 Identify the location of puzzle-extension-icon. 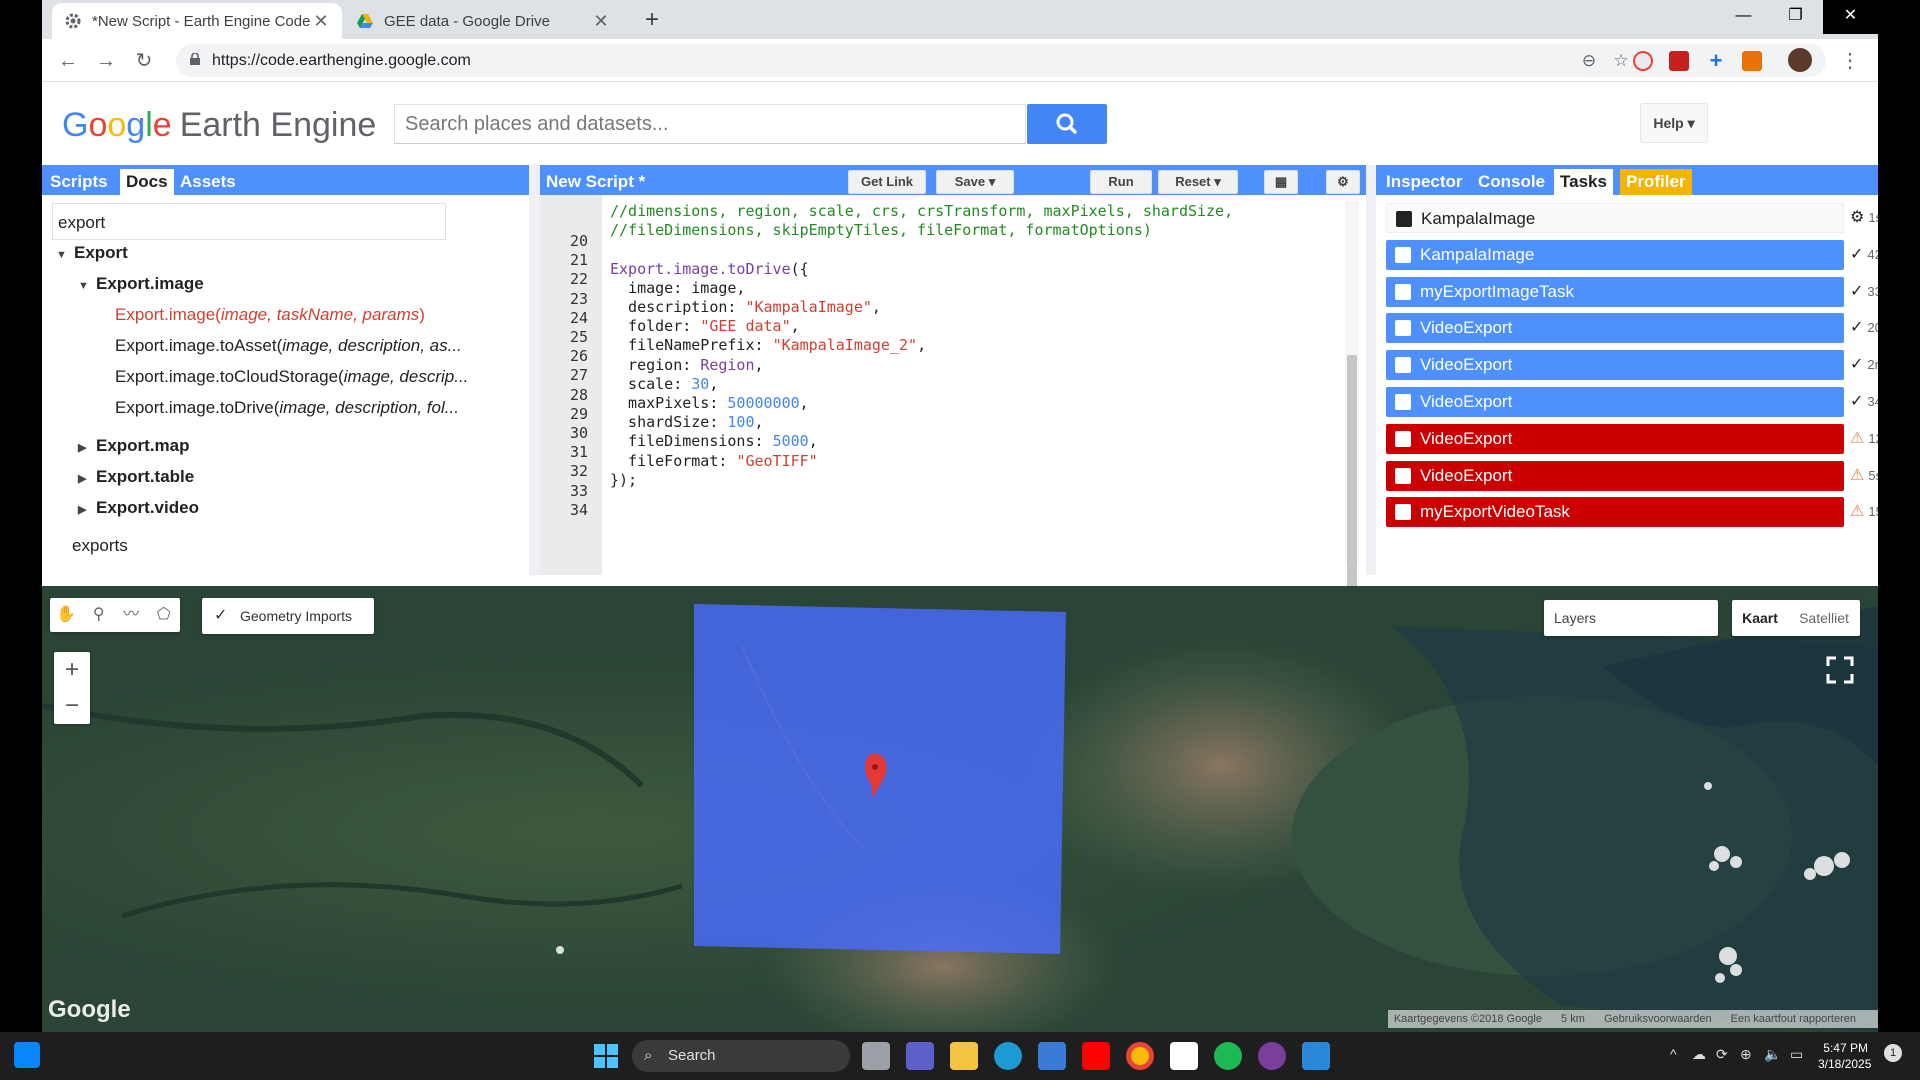
(1752, 61).